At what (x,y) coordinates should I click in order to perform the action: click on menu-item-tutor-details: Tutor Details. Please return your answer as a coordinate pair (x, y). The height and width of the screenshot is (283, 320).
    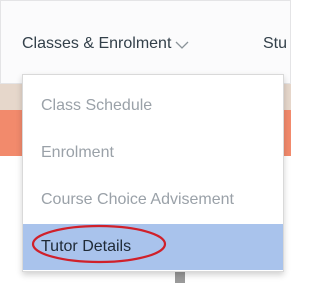
    Looking at the image, I should click on (153, 247).